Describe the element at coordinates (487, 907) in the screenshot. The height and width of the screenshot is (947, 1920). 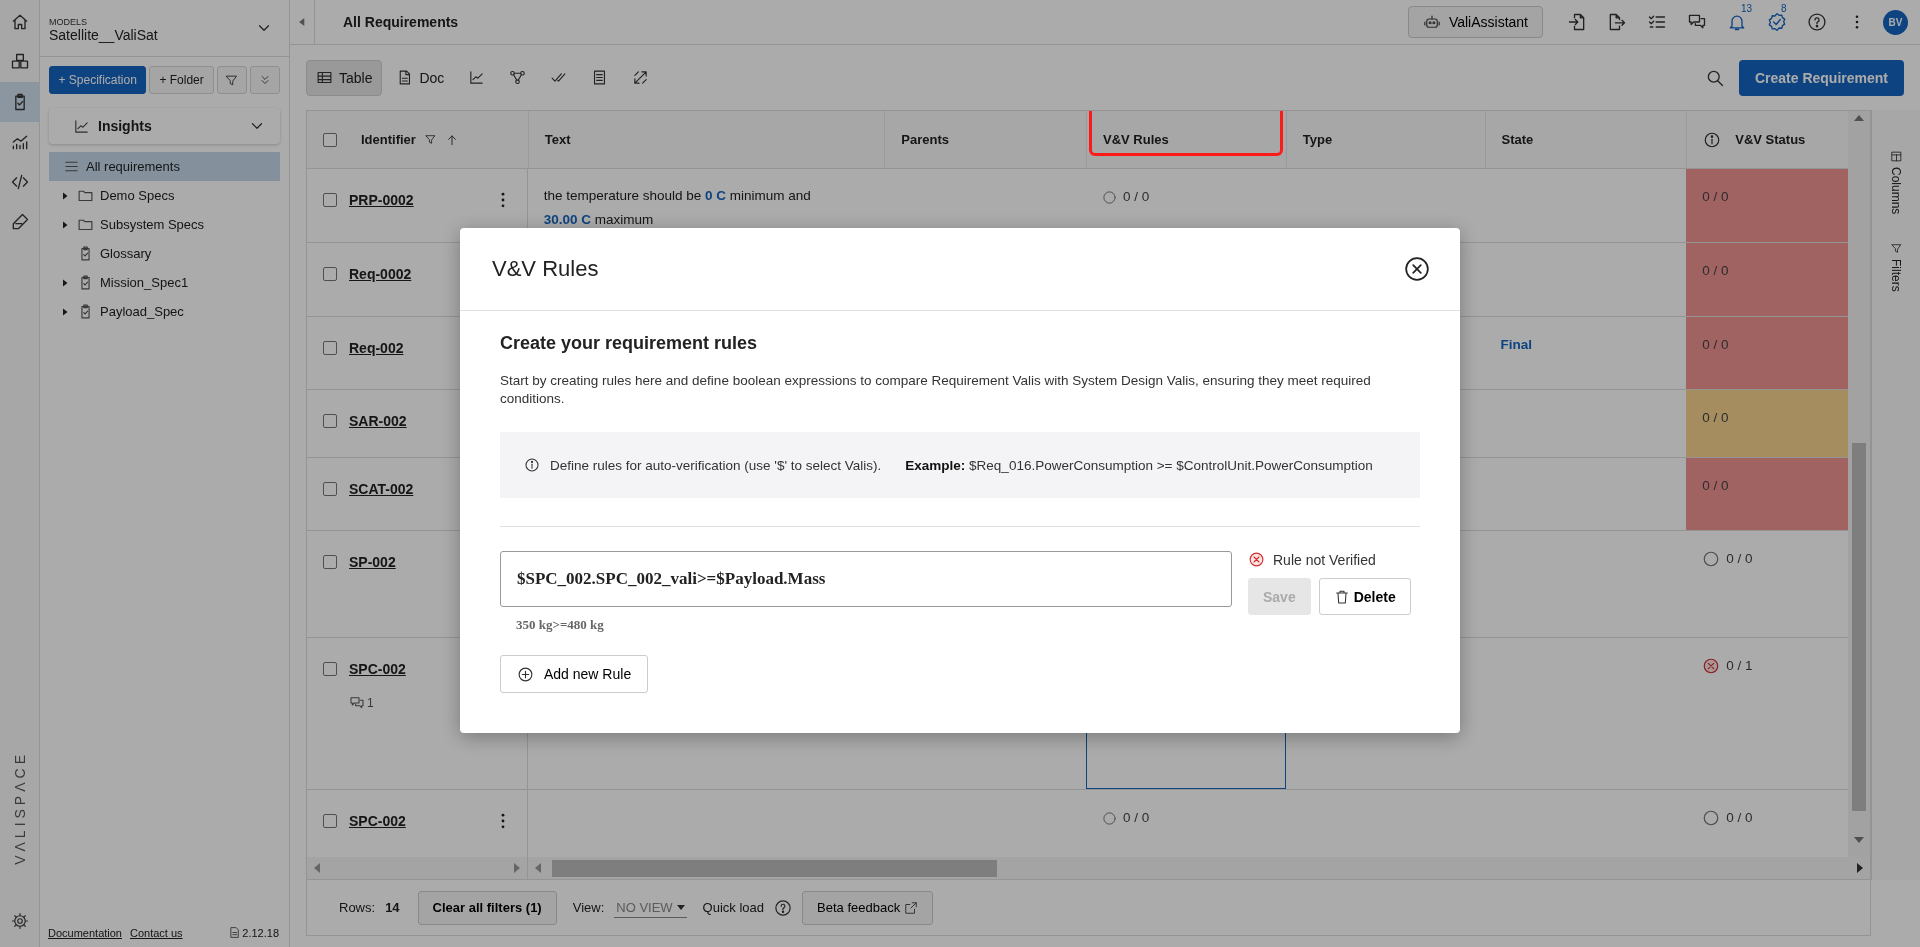
I see `clear-filters-button: Clear all filters (1)` at that location.